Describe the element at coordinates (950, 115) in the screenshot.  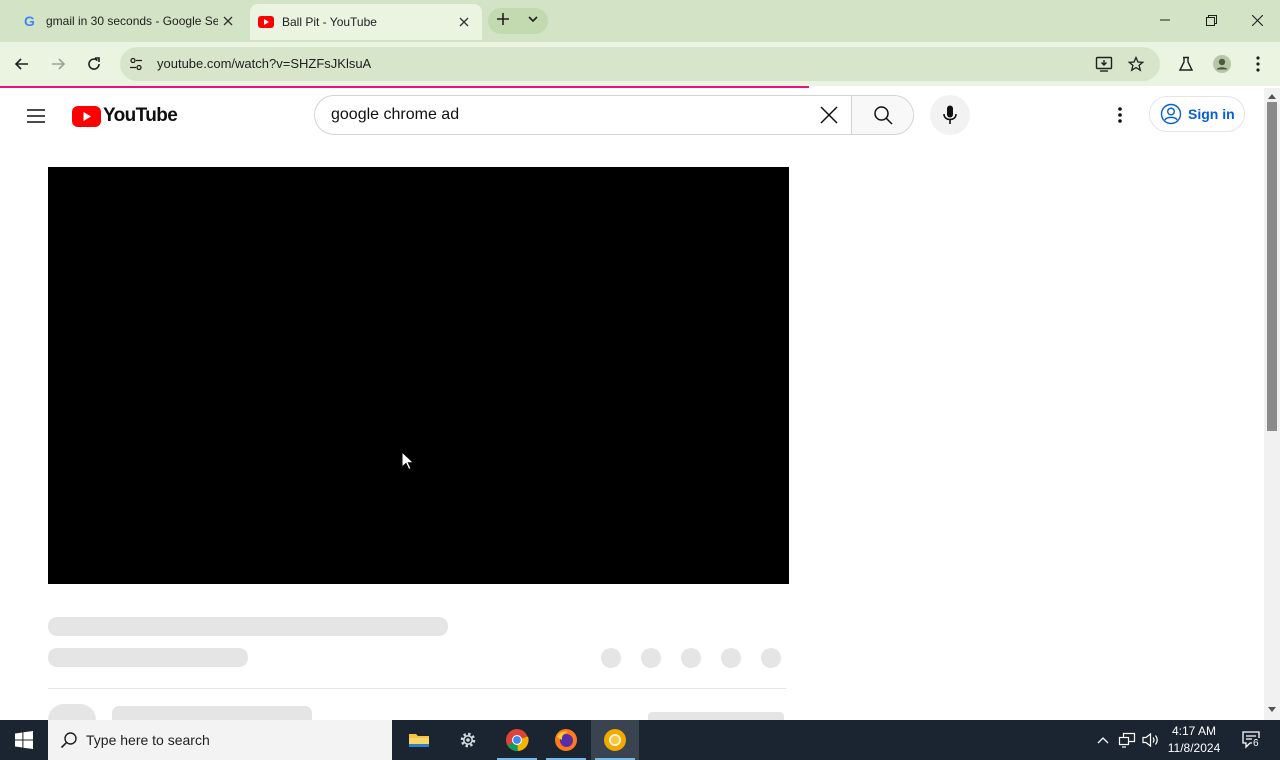
I see `voice-search-mic-icon` at that location.